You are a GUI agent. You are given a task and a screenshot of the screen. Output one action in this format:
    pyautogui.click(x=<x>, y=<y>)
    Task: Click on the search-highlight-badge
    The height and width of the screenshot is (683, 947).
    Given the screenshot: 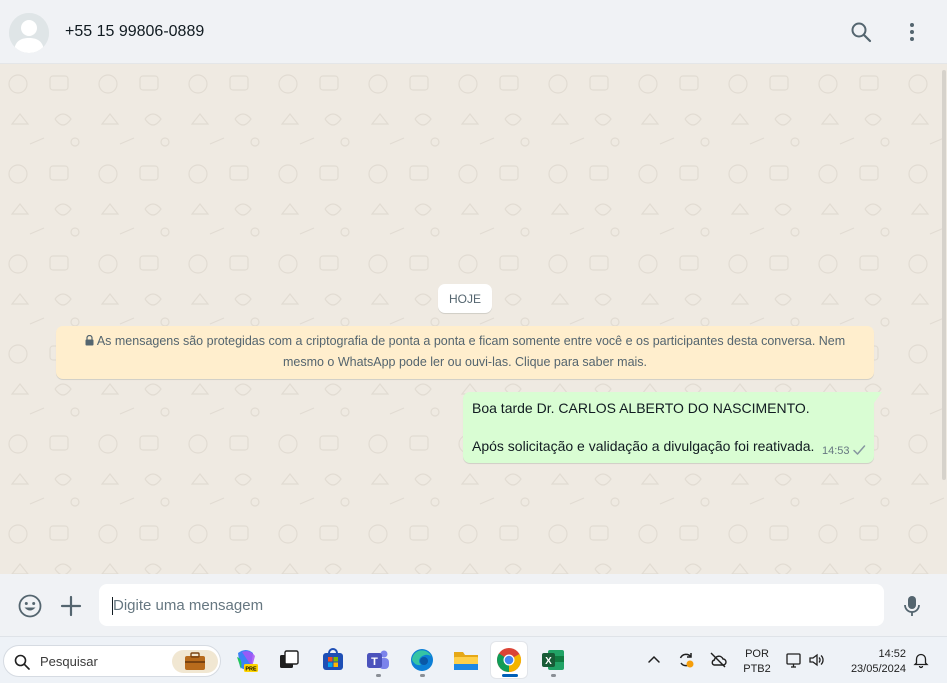 What is the action you would take?
    pyautogui.click(x=195, y=661)
    